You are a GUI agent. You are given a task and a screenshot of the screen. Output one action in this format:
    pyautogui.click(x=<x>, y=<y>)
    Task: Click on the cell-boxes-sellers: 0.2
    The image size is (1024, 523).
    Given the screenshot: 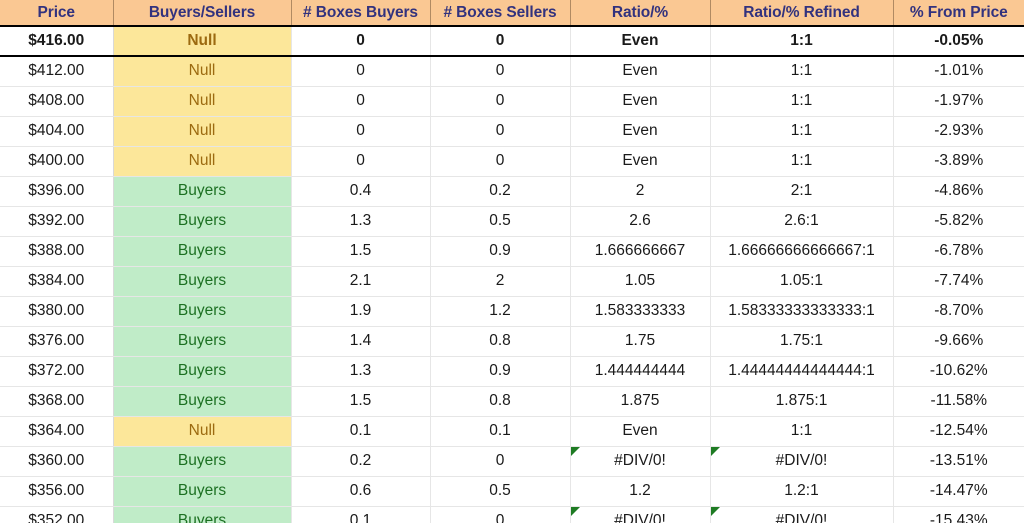 What is the action you would take?
    pyautogui.click(x=500, y=191)
    